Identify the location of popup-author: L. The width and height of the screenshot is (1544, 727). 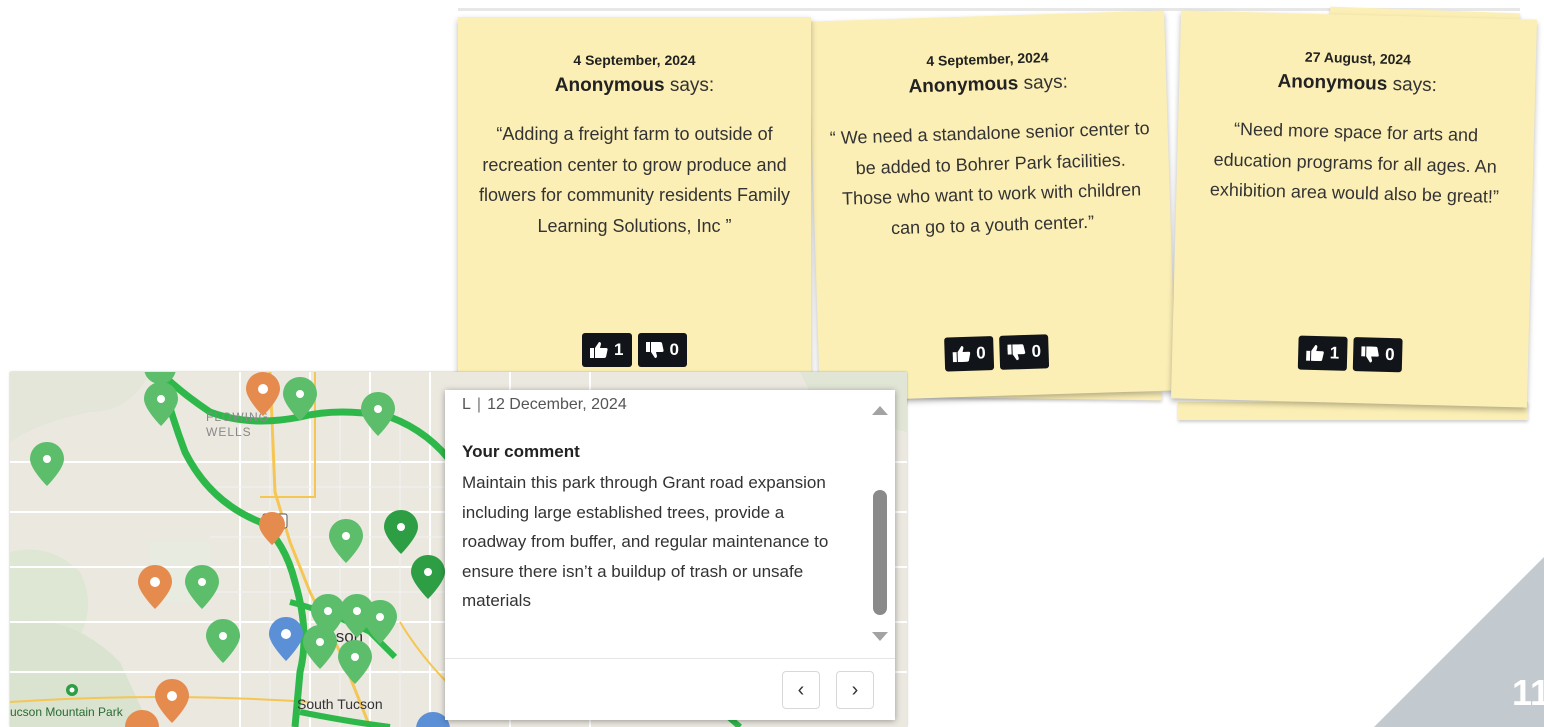
(466, 404).